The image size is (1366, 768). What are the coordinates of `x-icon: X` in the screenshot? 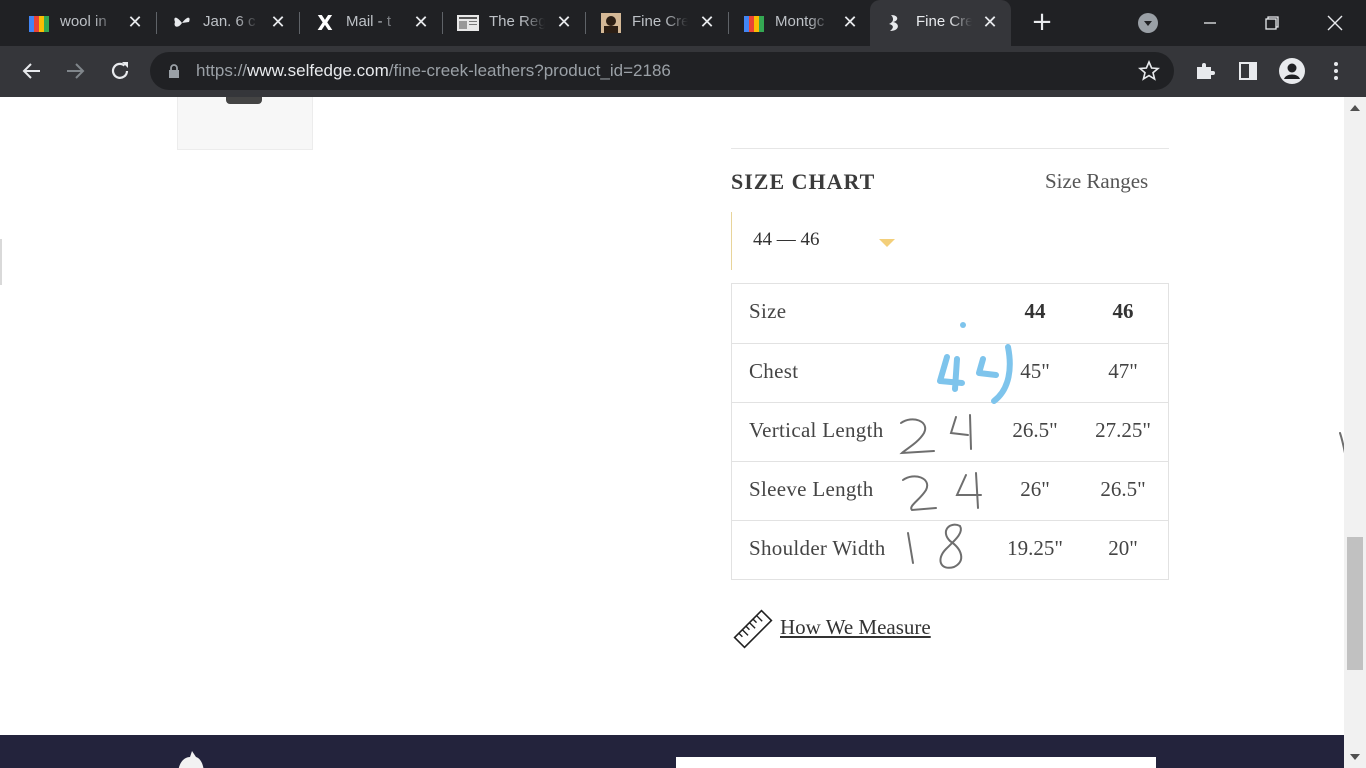 It's located at (325, 23).